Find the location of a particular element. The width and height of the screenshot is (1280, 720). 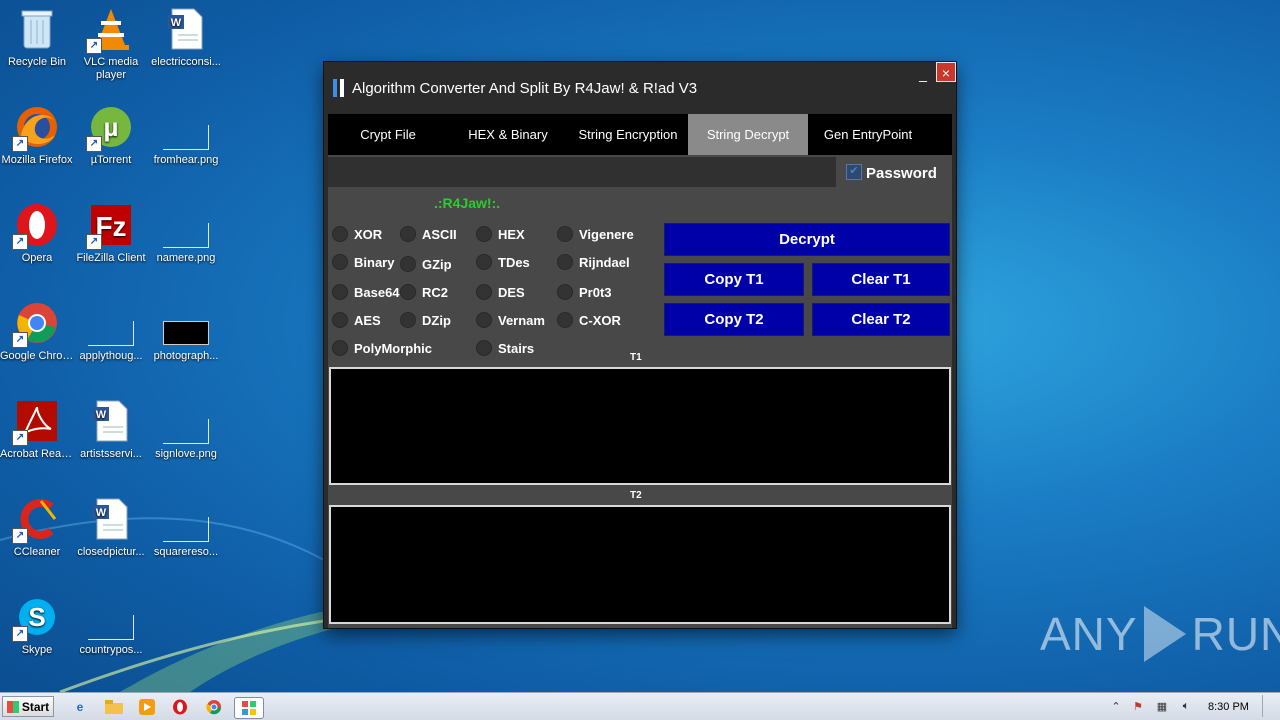

explorer-folder-icon is located at coordinates (114, 707).